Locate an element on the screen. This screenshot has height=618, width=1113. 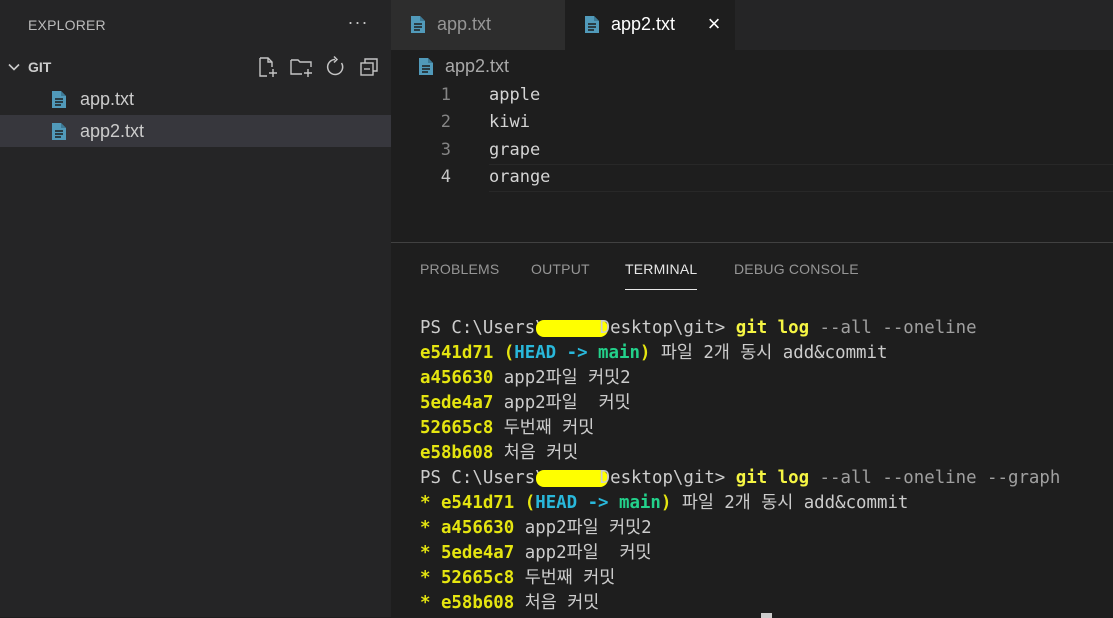
more-actions-button: ··· is located at coordinates (358, 24).